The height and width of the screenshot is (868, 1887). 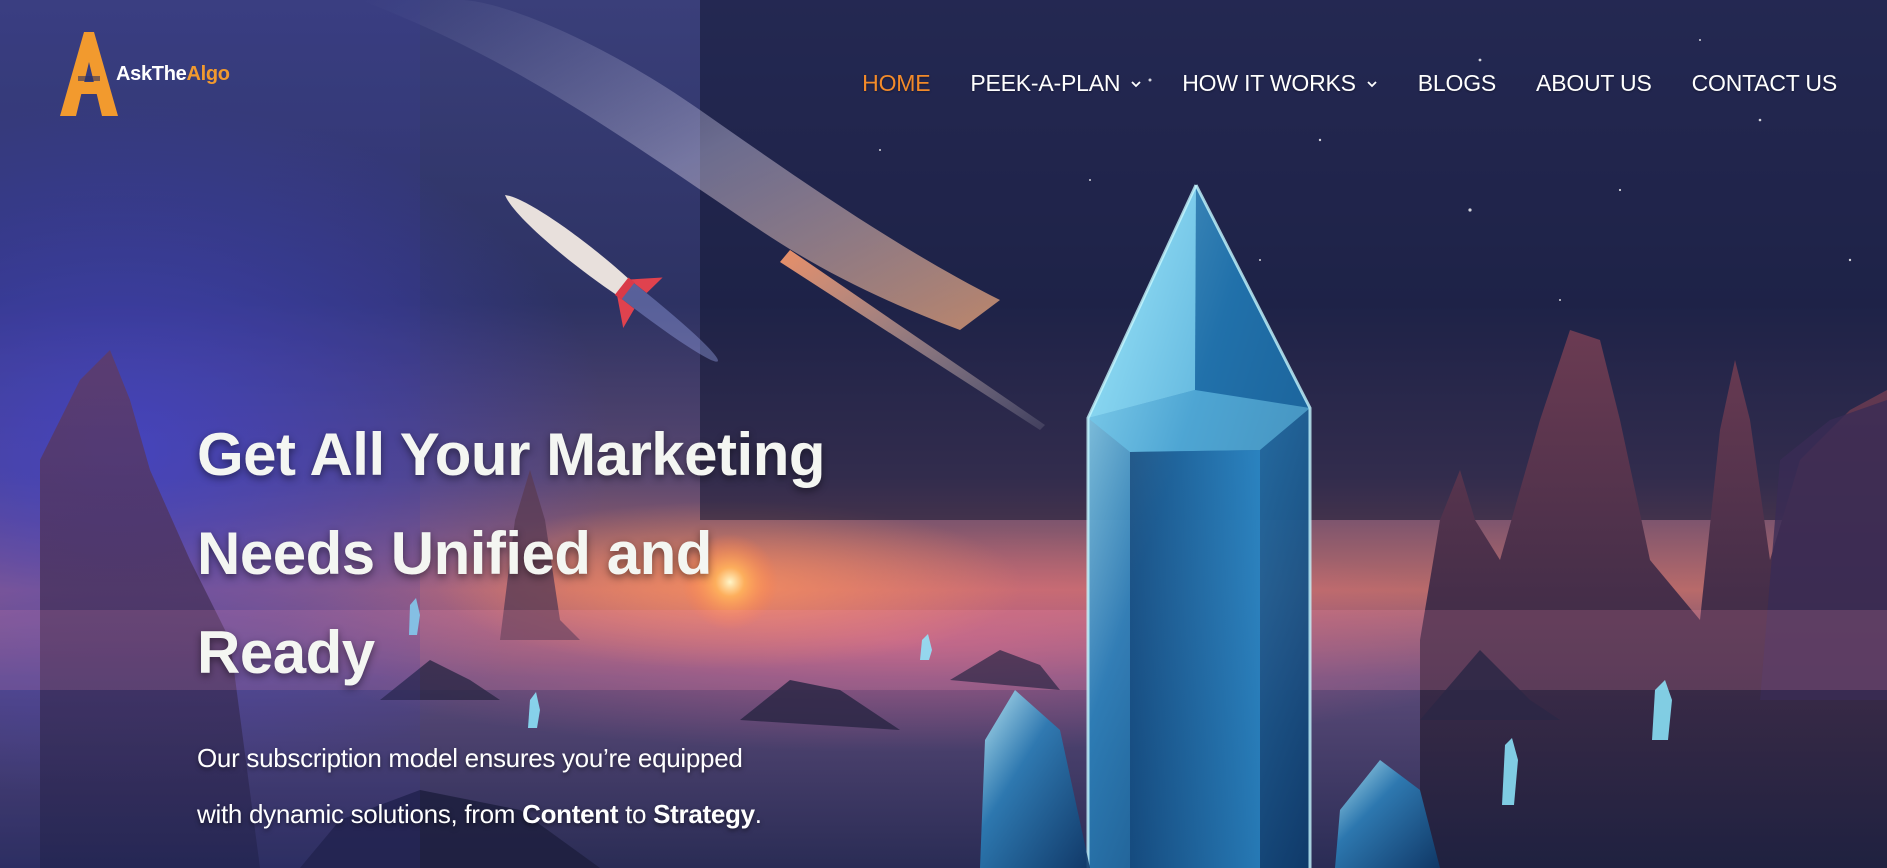 I want to click on brand-logo: AskTheAlgo, so click(x=150, y=74).